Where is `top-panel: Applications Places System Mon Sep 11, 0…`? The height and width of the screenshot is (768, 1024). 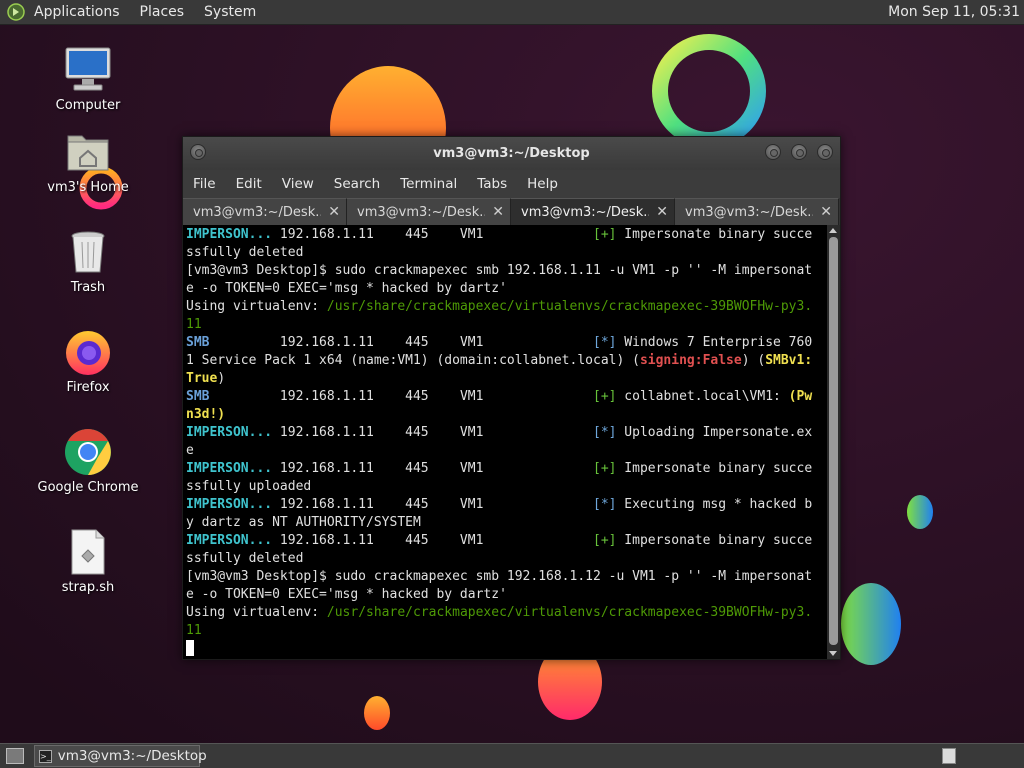 top-panel: Applications Places System Mon Sep 11, 0… is located at coordinates (512, 12).